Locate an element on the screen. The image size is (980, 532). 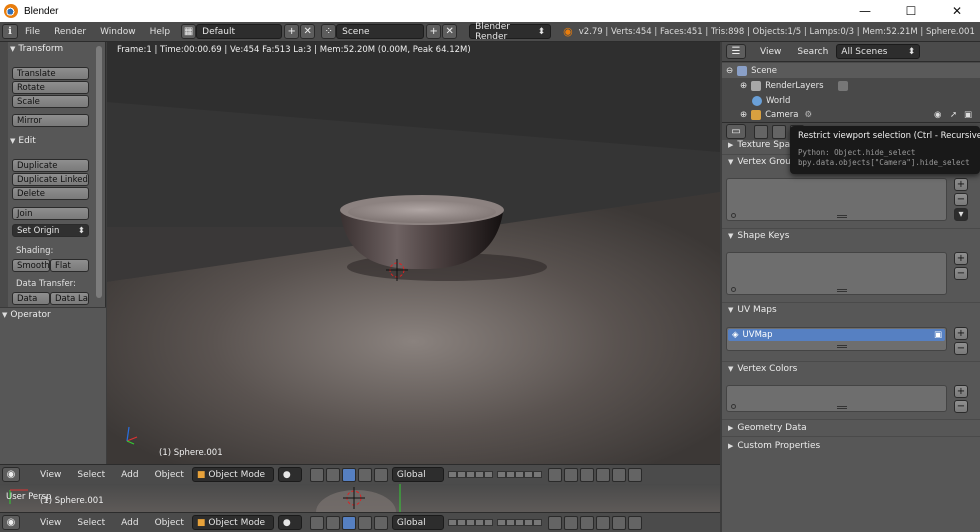
outliner-menu-search: Search is located at coordinates (812, 52).